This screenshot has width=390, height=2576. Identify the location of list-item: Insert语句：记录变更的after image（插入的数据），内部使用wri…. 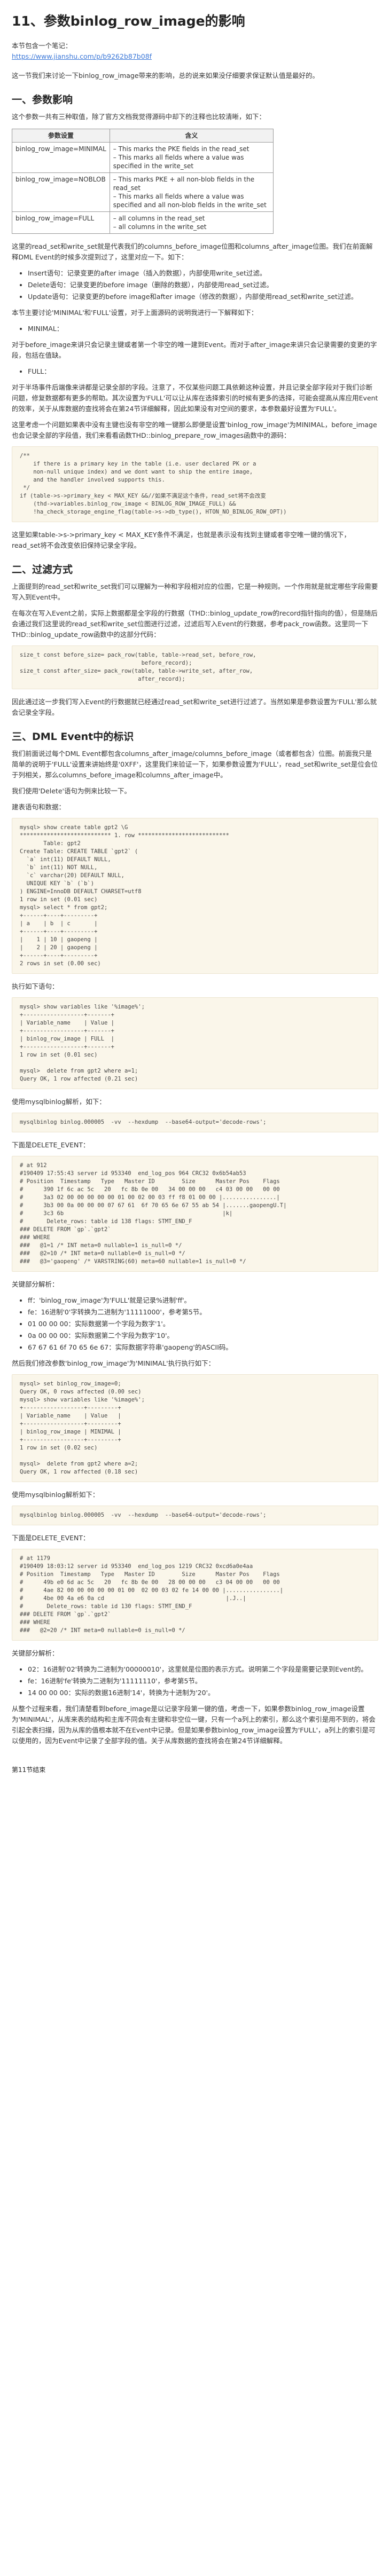
(203, 273).